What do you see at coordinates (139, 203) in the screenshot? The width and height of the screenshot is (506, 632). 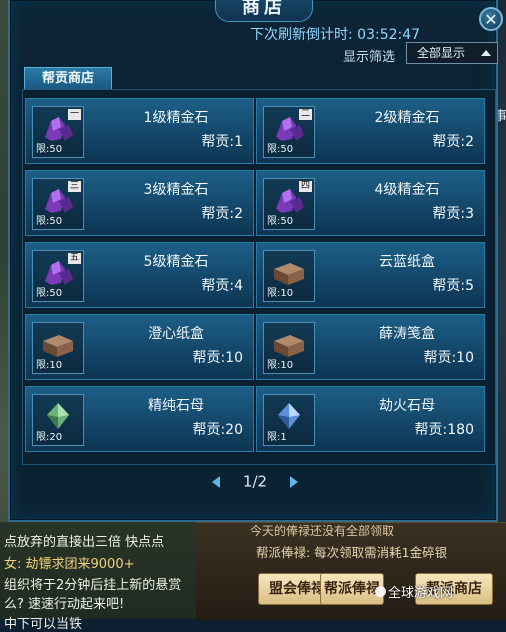 I see `shop-item-card: 三限:50 3级精金石帮贡:2` at bounding box center [139, 203].